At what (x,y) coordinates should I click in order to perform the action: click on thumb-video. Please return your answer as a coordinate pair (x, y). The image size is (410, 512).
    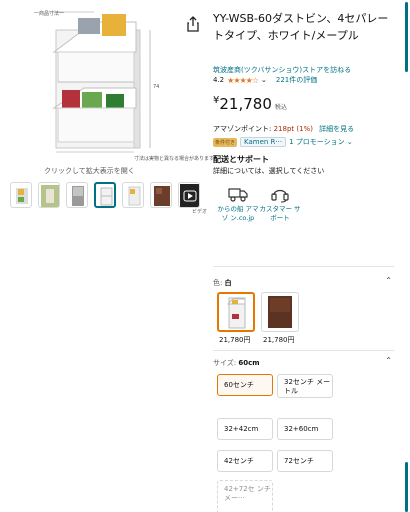
    Looking at the image, I should click on (189, 195).